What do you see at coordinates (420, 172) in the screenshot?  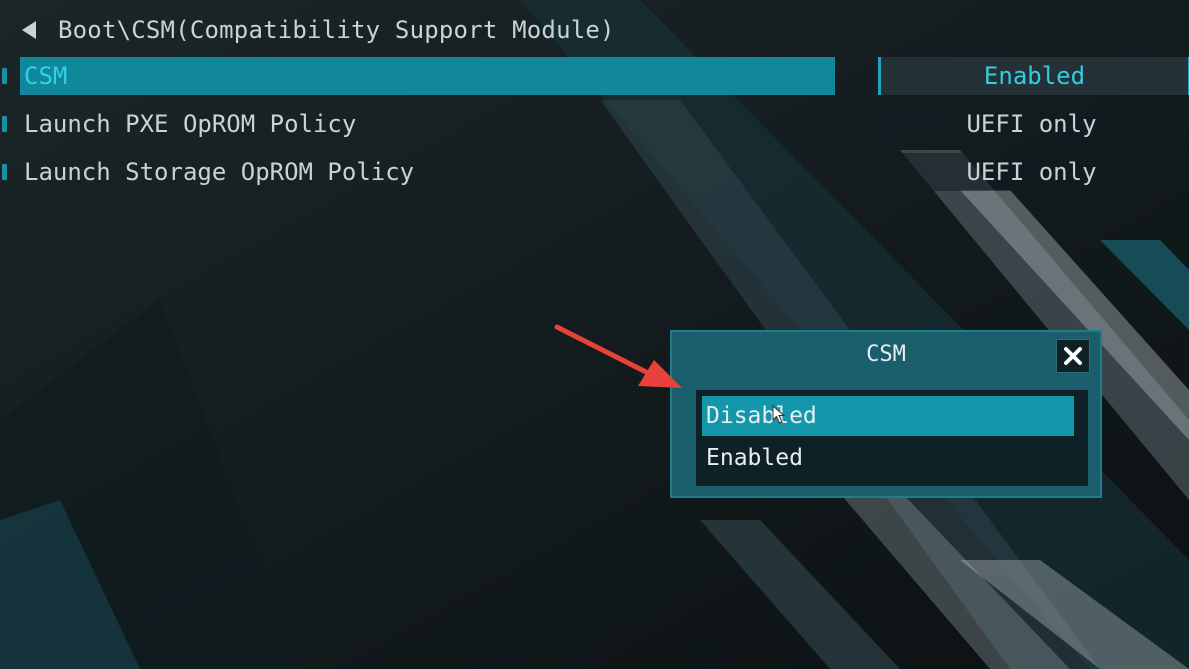 I see `setting-row-storage-oprom: Launch Storage OpROM Policy` at bounding box center [420, 172].